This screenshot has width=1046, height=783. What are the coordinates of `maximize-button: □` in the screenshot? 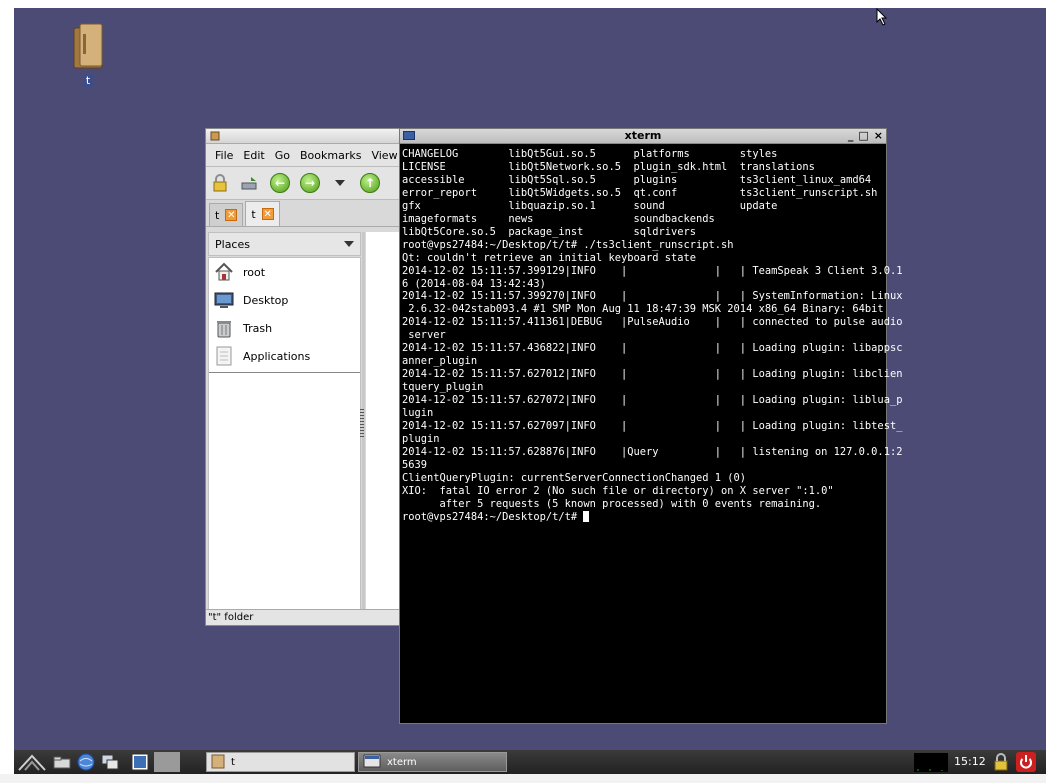 It's located at (863, 136).